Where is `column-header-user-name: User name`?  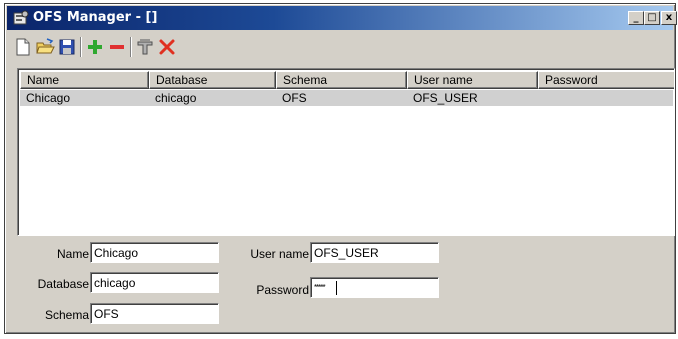 column-header-user-name: User name is located at coordinates (472, 80).